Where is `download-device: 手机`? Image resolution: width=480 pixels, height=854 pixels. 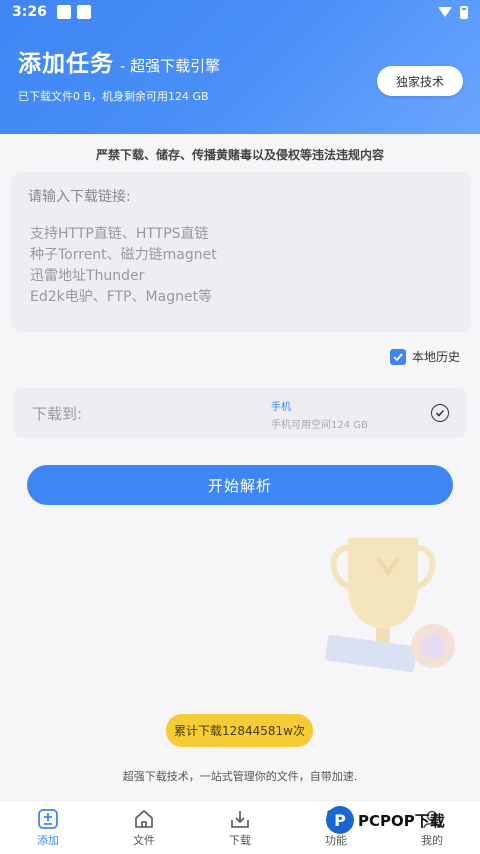 download-device: 手机 is located at coordinates (281, 407).